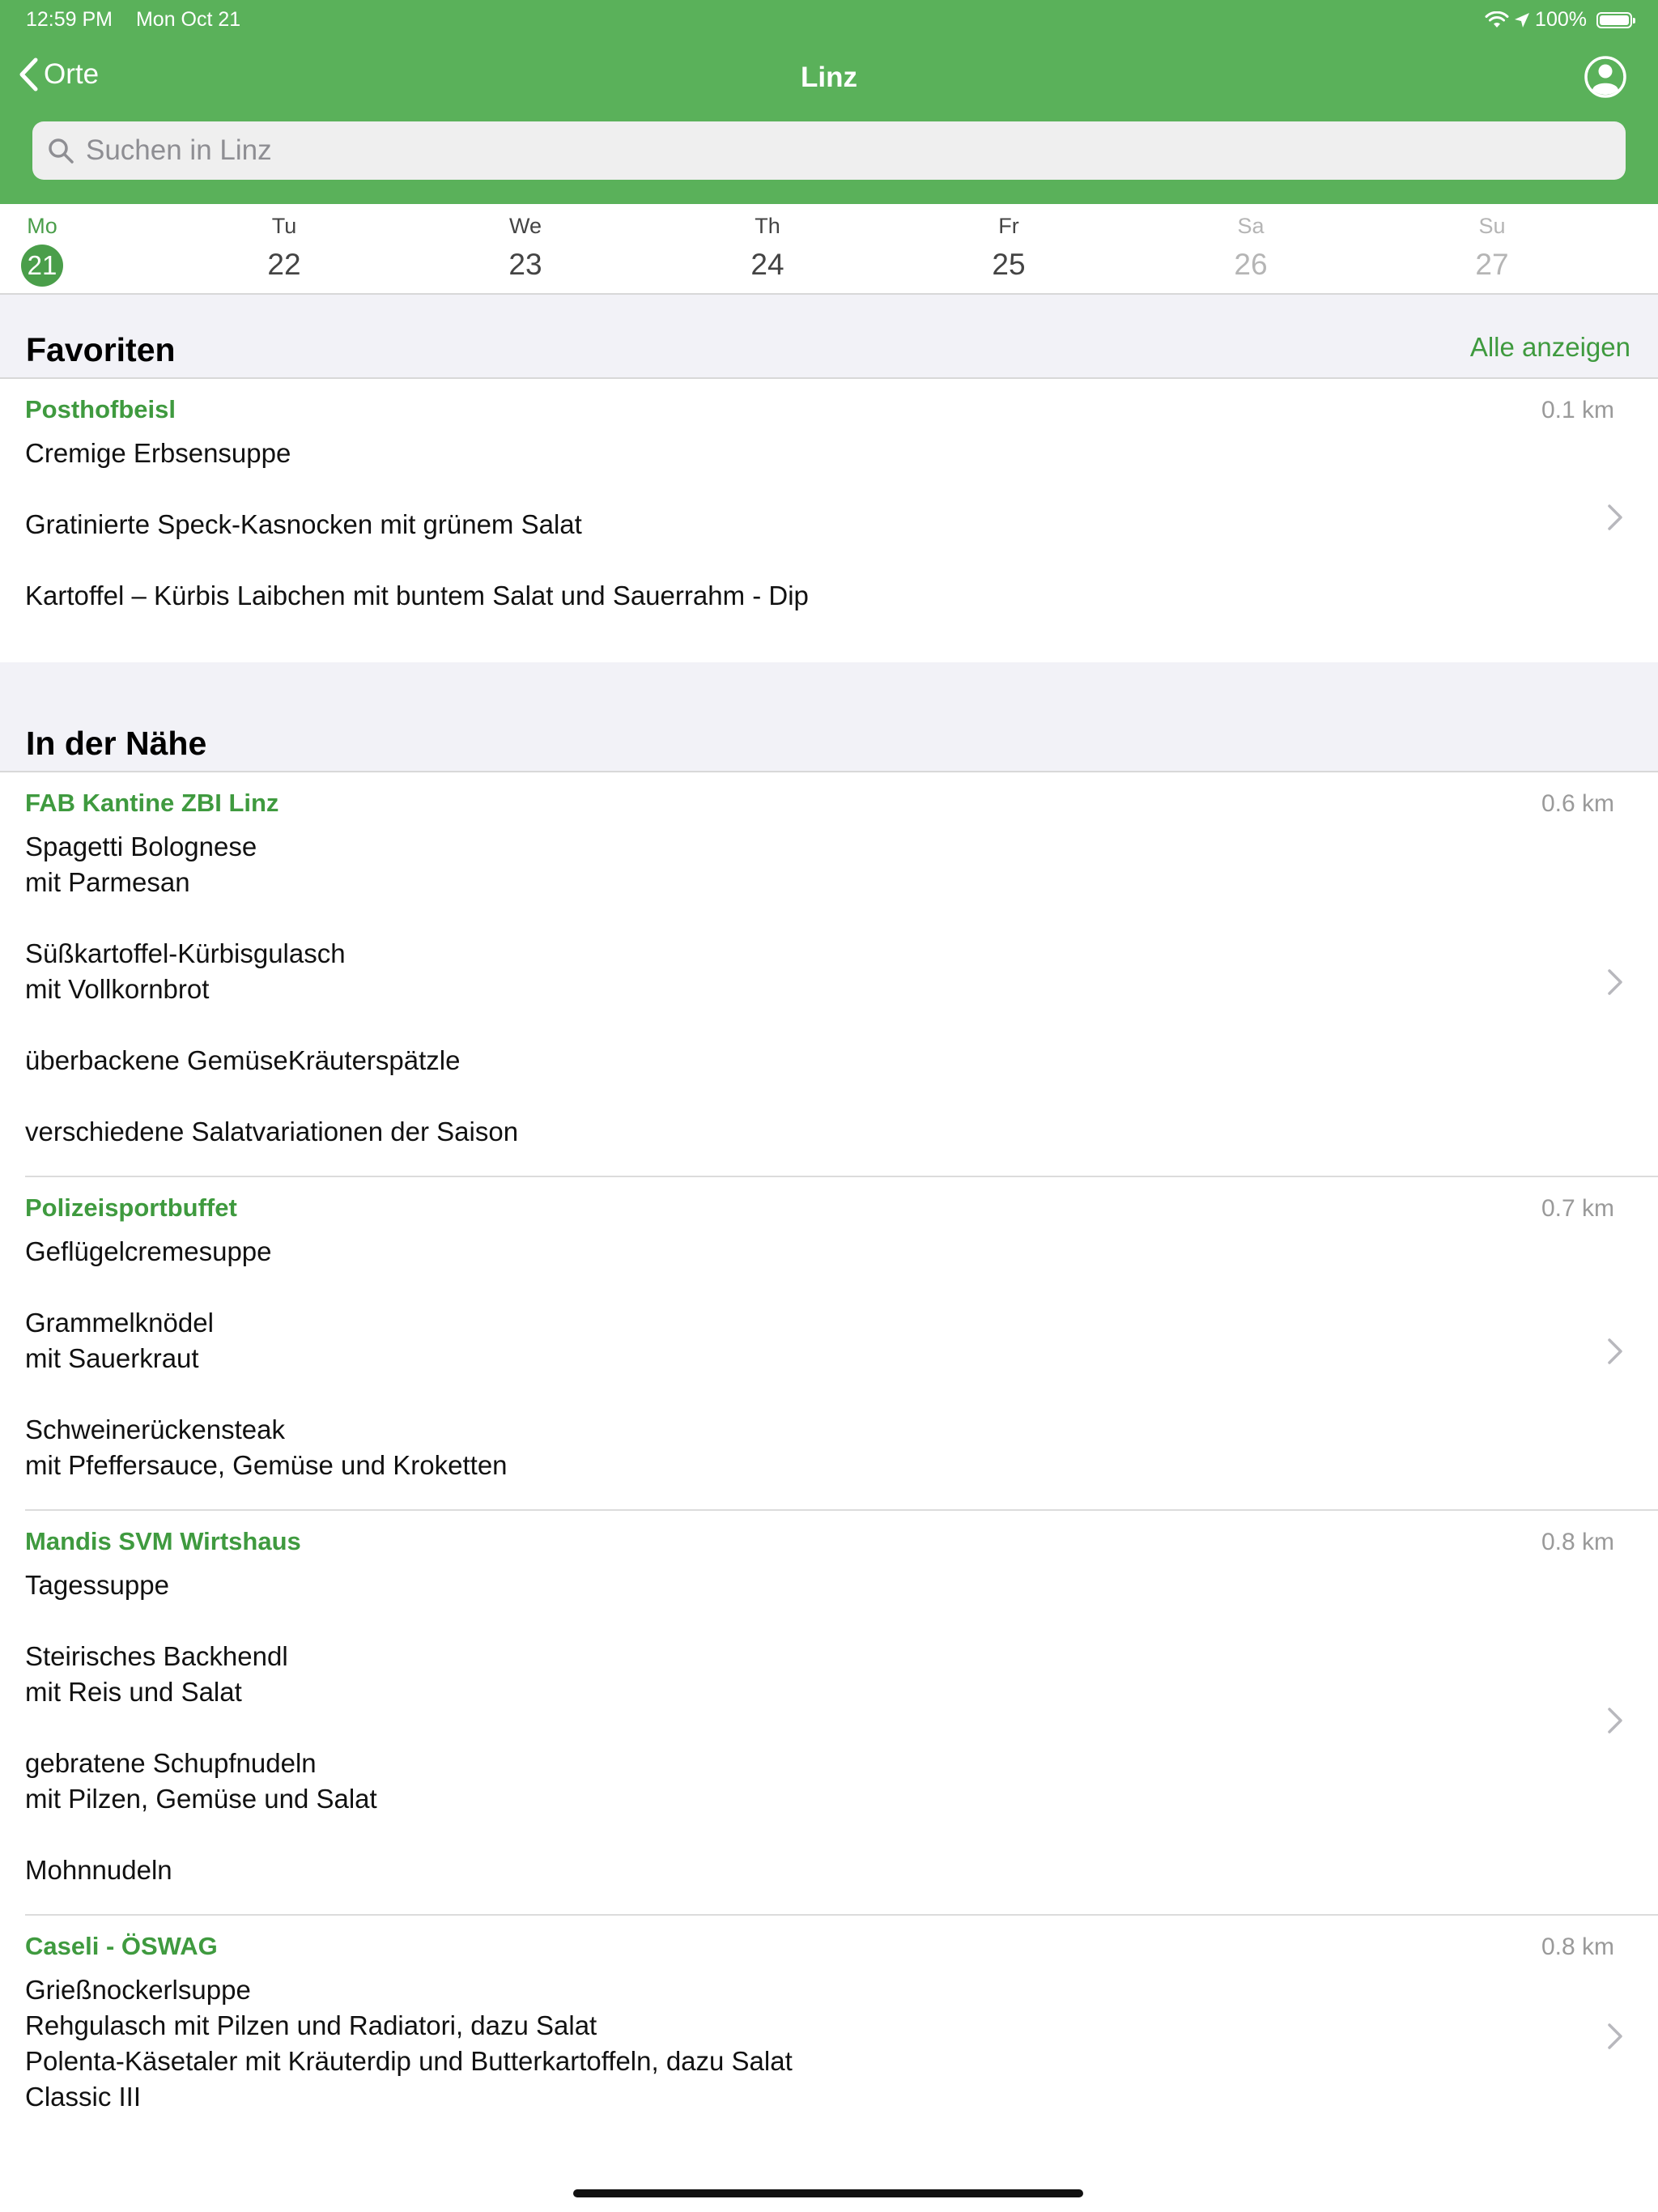 The image size is (1658, 2212). Describe the element at coordinates (1492, 265) in the screenshot. I see `day-number: 27` at that location.